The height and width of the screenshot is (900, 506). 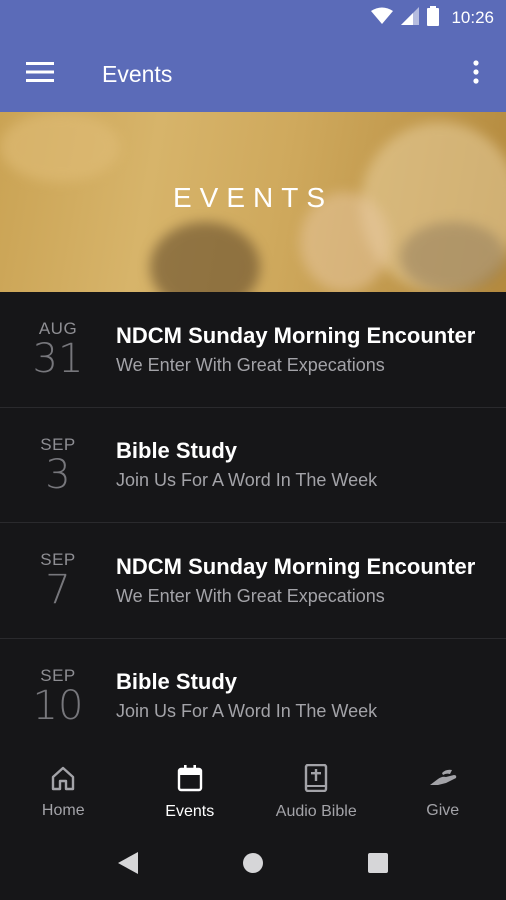 I want to click on nav-give: Give, so click(x=443, y=792).